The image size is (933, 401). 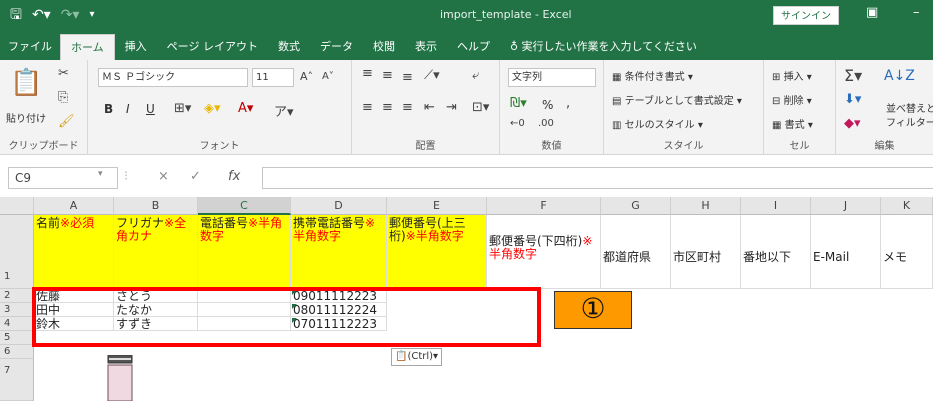 What do you see at coordinates (473, 47) in the screenshot?
I see `tab-help: ヘルプ` at bounding box center [473, 47].